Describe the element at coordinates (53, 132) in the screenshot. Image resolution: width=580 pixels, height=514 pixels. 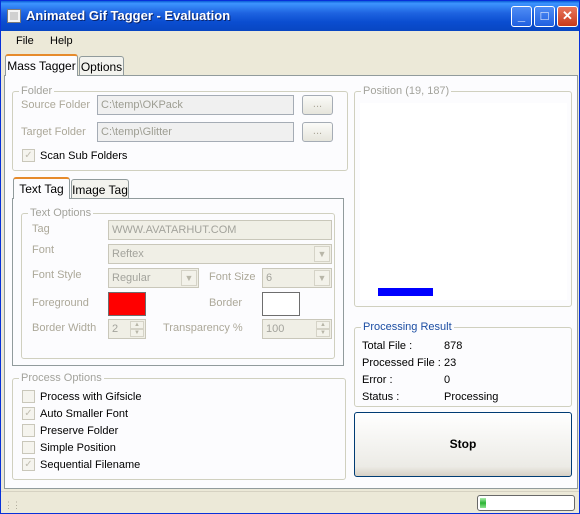
I see `target-folder-label: Target Folder` at that location.